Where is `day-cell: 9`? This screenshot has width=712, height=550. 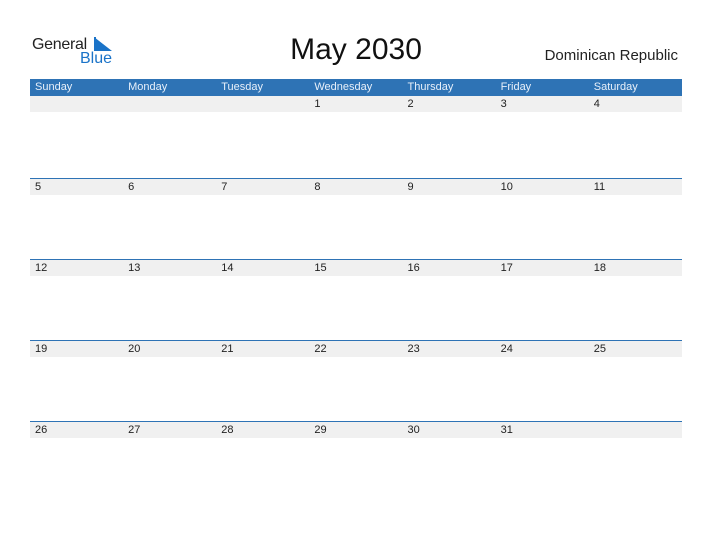
day-cell: 9 is located at coordinates (410, 187).